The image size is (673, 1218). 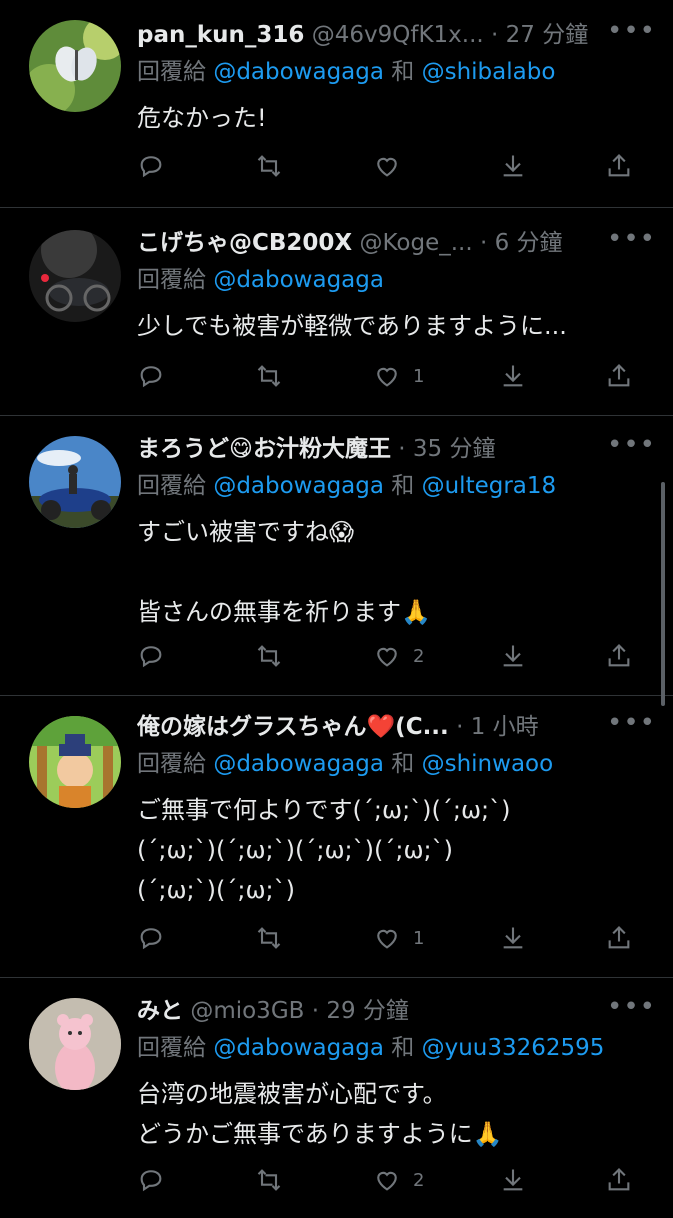 I want to click on tweet-text: 危なかった!, so click(x=385, y=118).